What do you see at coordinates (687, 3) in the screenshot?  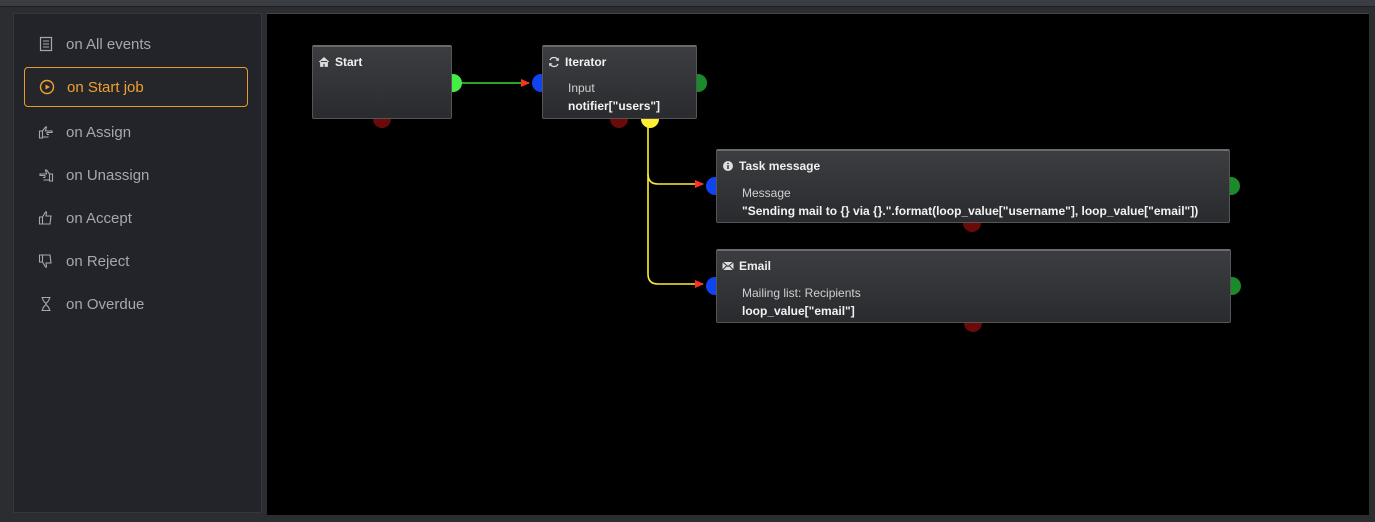 I see `top-bar` at bounding box center [687, 3].